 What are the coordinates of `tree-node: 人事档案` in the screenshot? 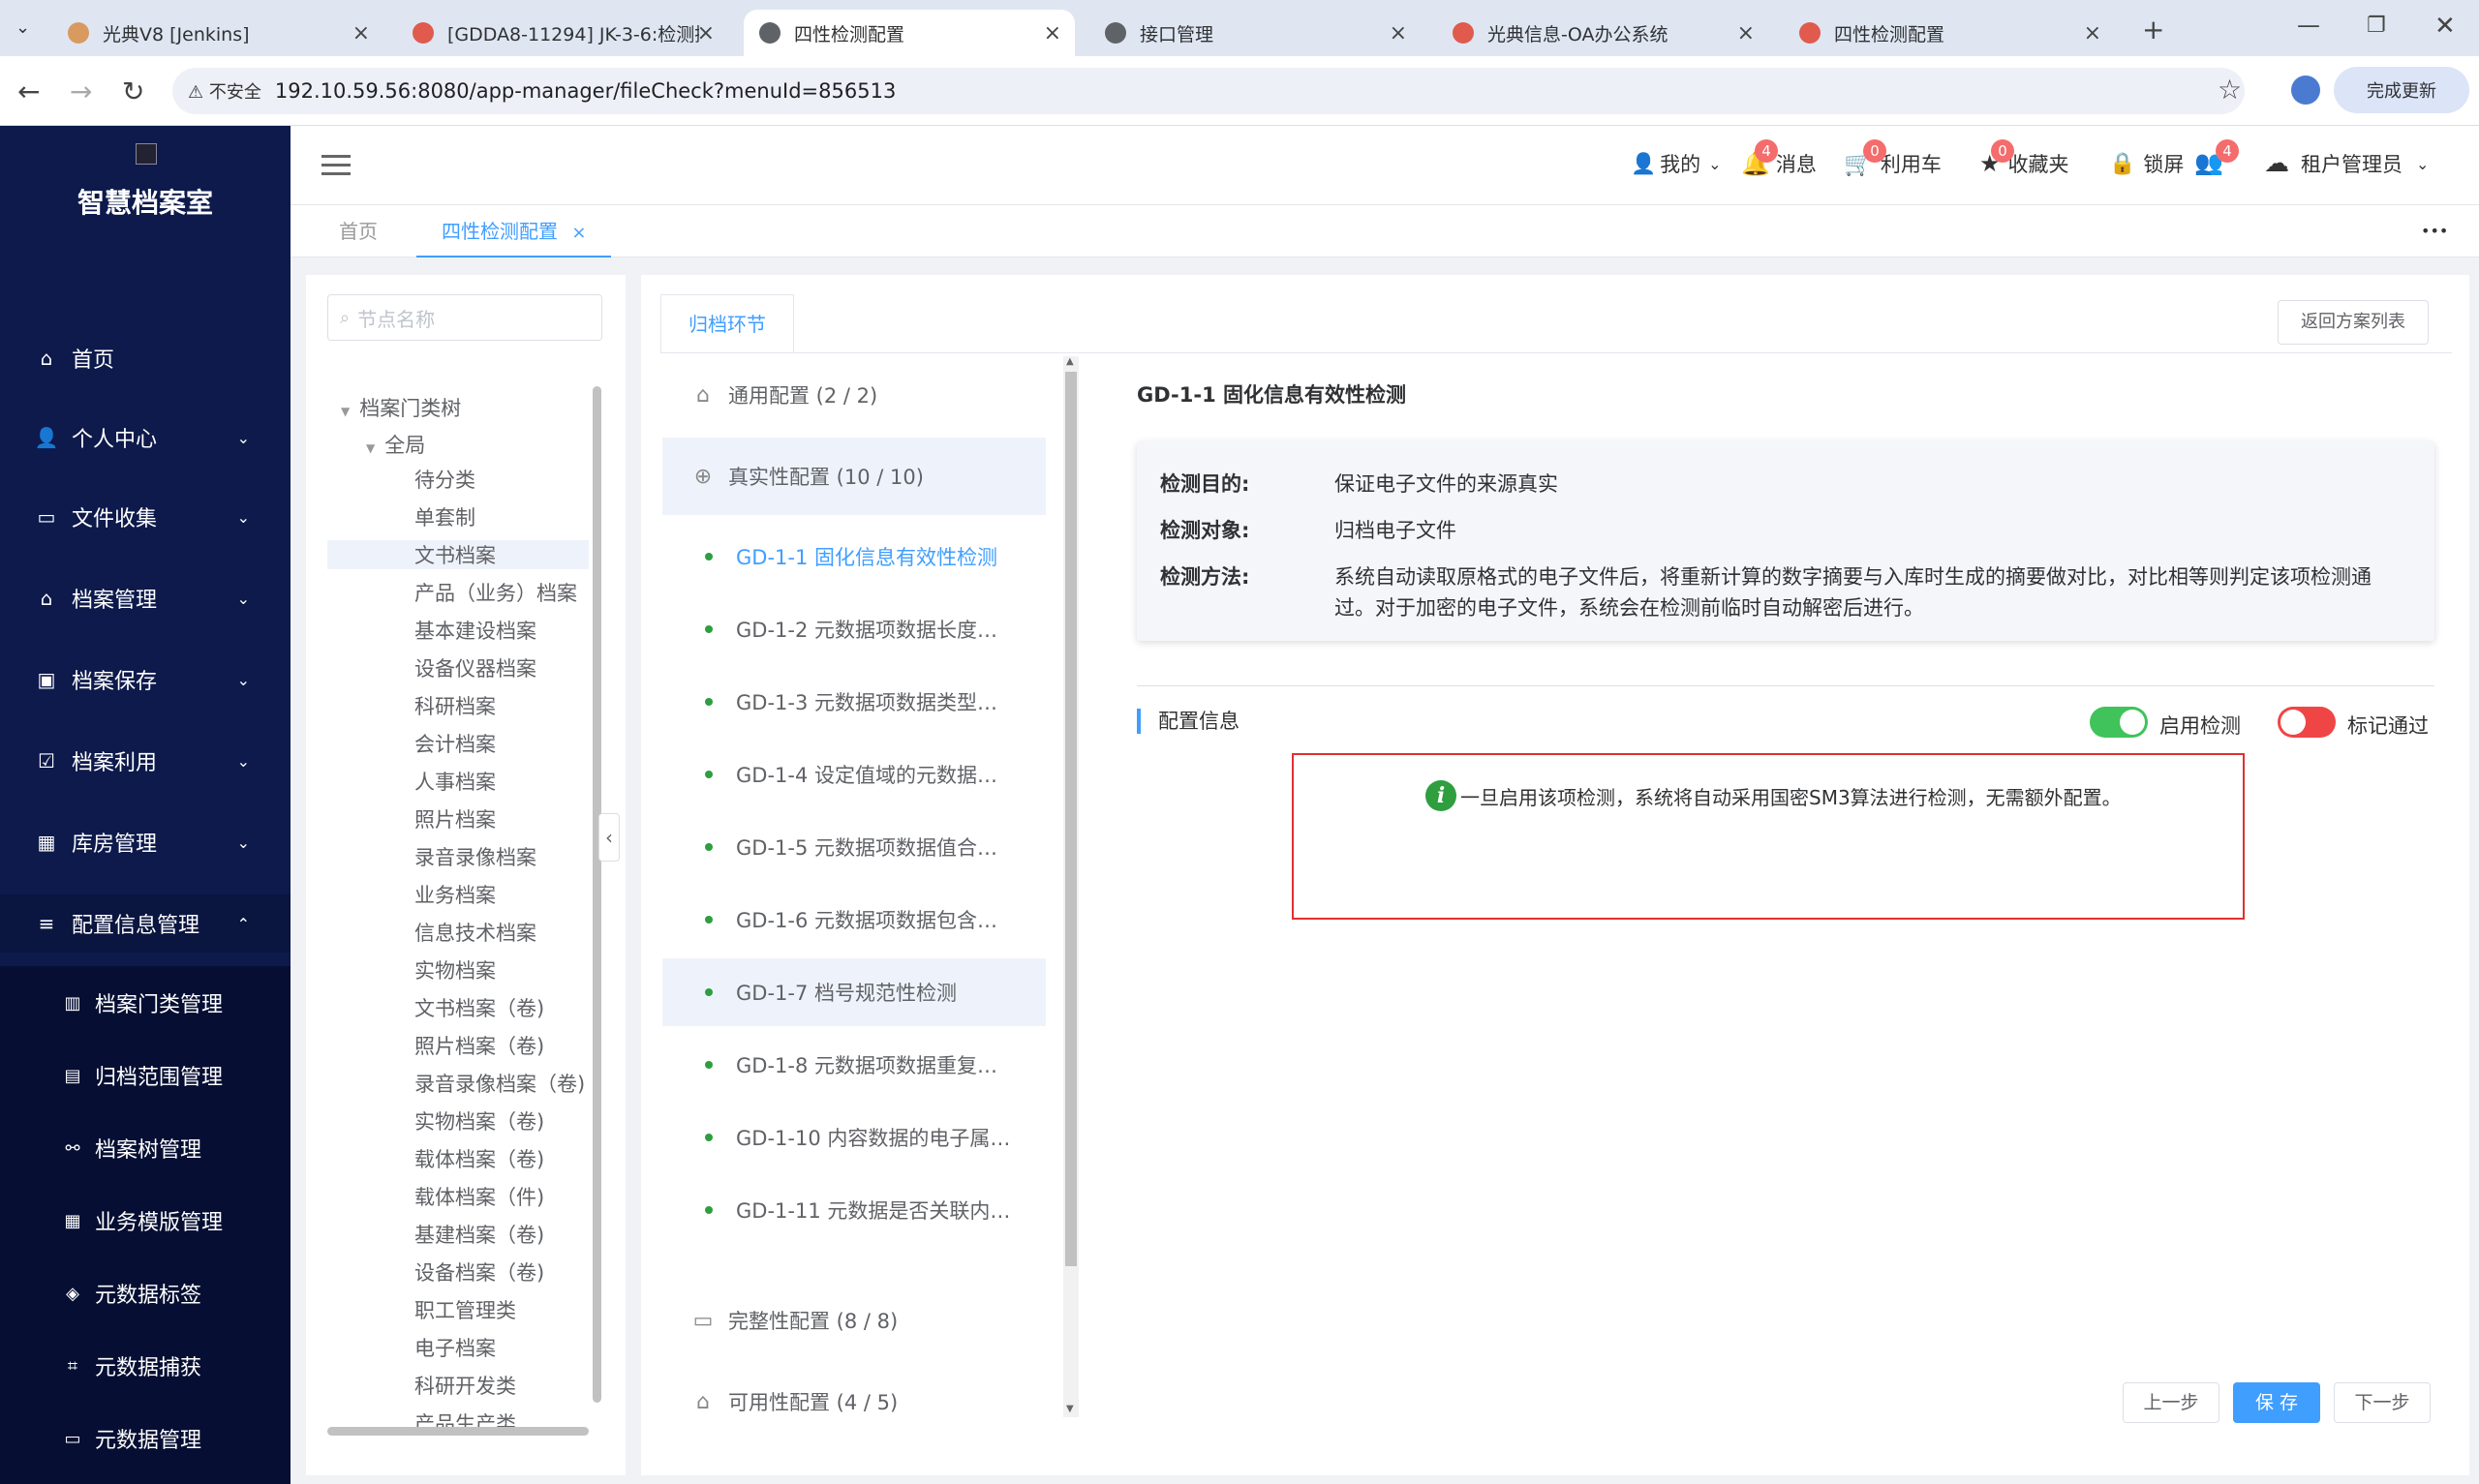 It's located at (455, 781).